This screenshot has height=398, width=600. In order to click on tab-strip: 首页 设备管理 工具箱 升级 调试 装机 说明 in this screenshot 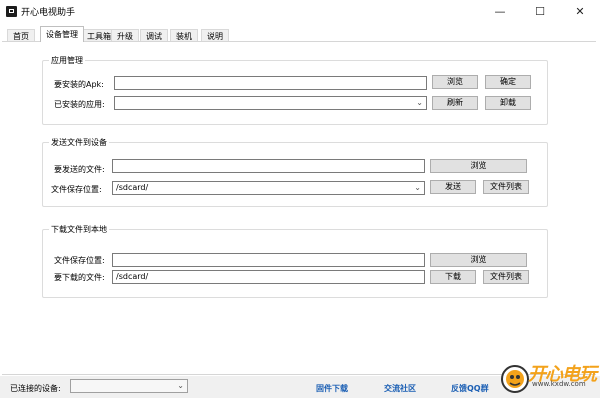, I will do `click(300, 34)`.